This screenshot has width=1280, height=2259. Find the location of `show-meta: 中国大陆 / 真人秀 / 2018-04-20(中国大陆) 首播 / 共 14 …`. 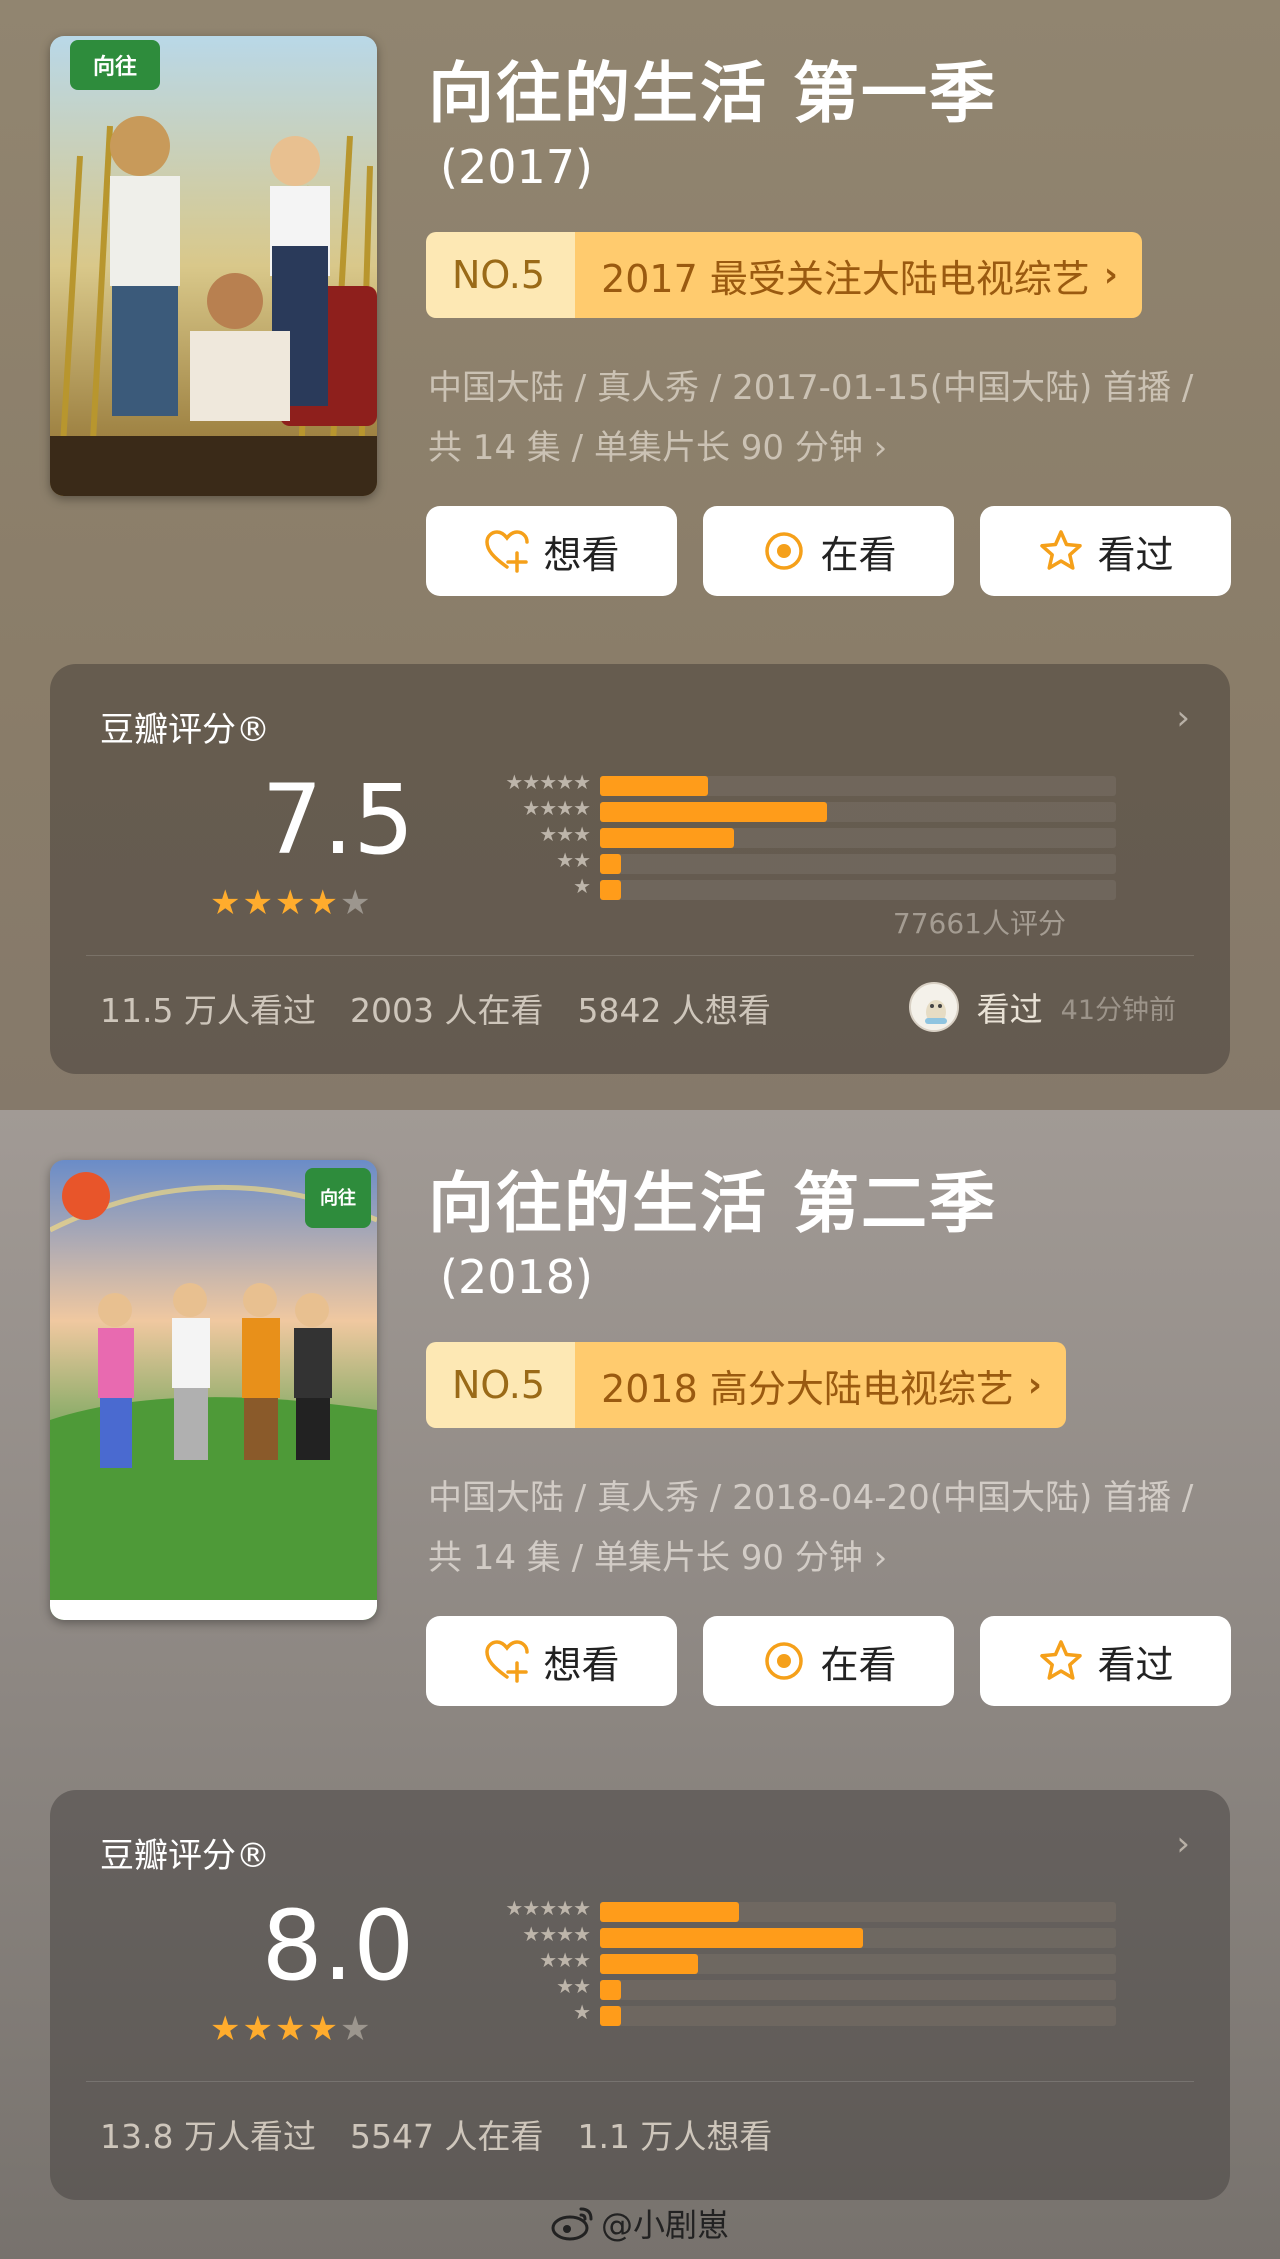

show-meta: 中国大陆 / 真人秀 / 2018-04-20(中国大陆) 首播 / 共 14 … is located at coordinates (828, 1528).